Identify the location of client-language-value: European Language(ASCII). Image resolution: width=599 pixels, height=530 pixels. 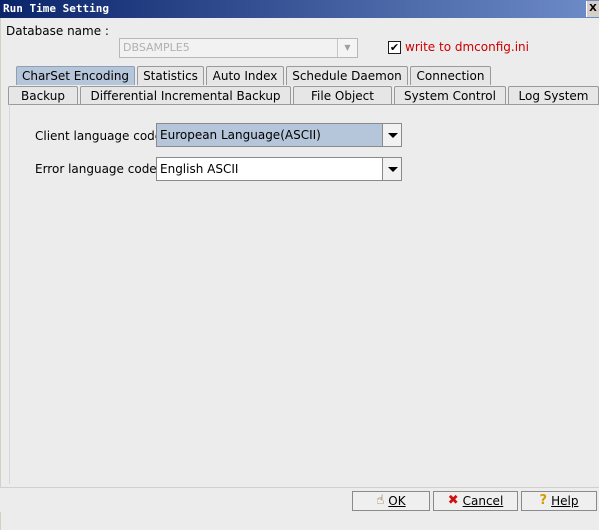
(240, 135).